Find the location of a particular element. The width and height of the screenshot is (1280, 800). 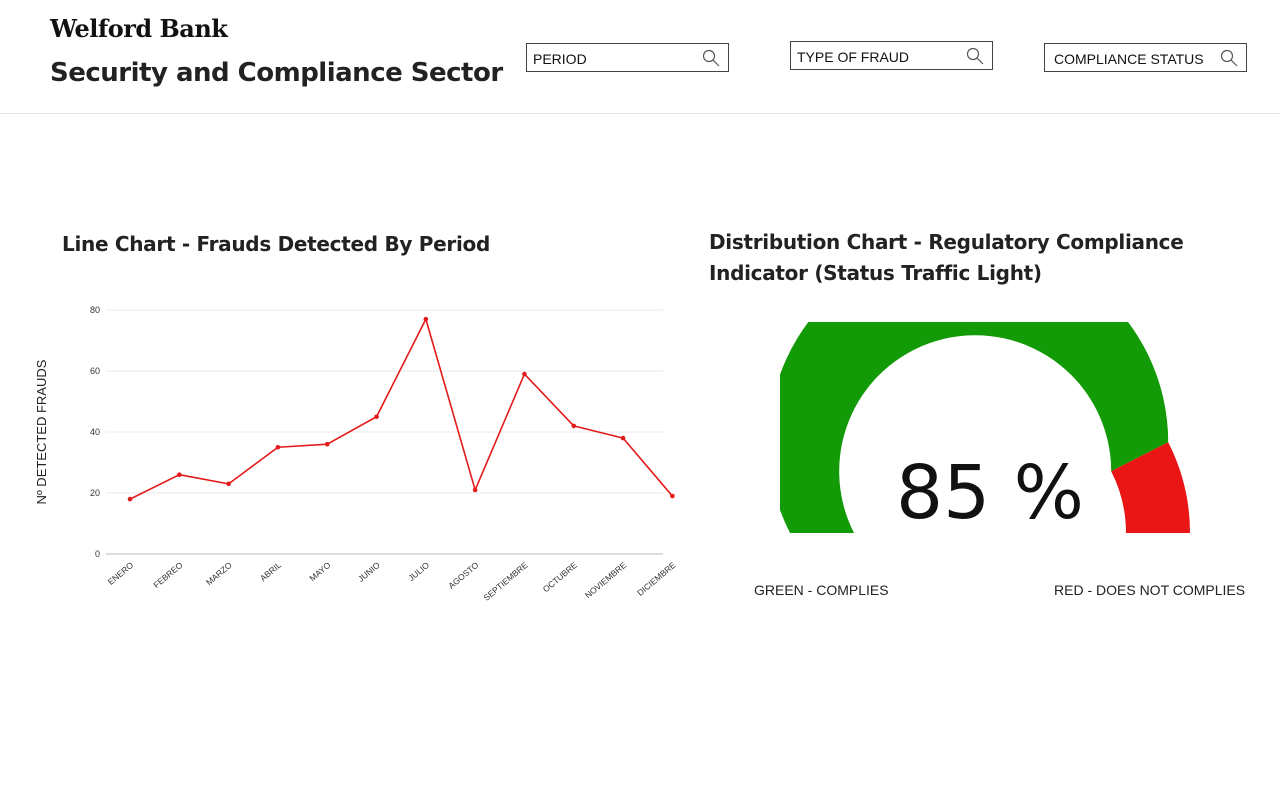

page-title: Security and Compliance Sector is located at coordinates (276, 73).